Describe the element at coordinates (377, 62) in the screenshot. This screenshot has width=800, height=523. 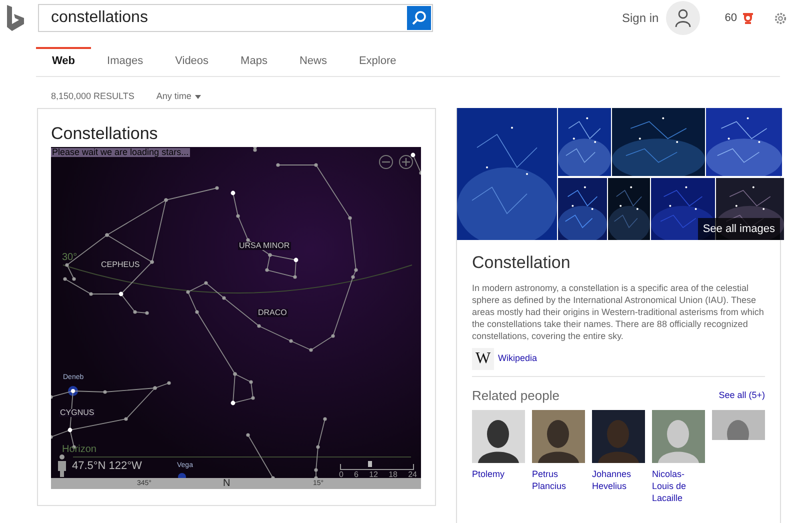
I see `nav-tab: Explore` at that location.